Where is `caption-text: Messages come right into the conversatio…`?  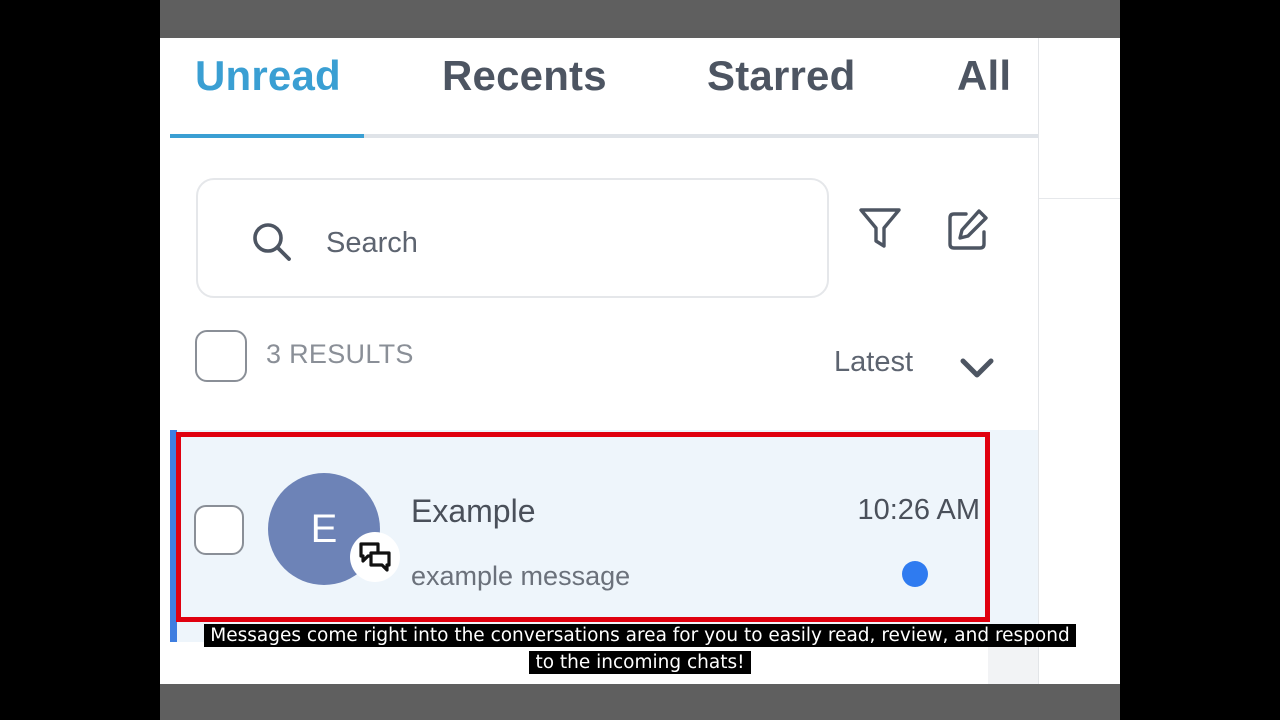
caption-text: Messages come right into the conversatio… is located at coordinates (640, 649).